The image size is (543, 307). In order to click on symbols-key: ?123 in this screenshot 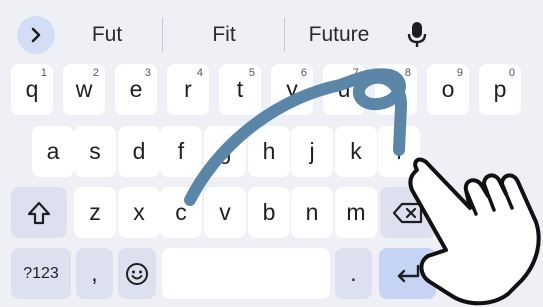, I will do `click(41, 273)`.